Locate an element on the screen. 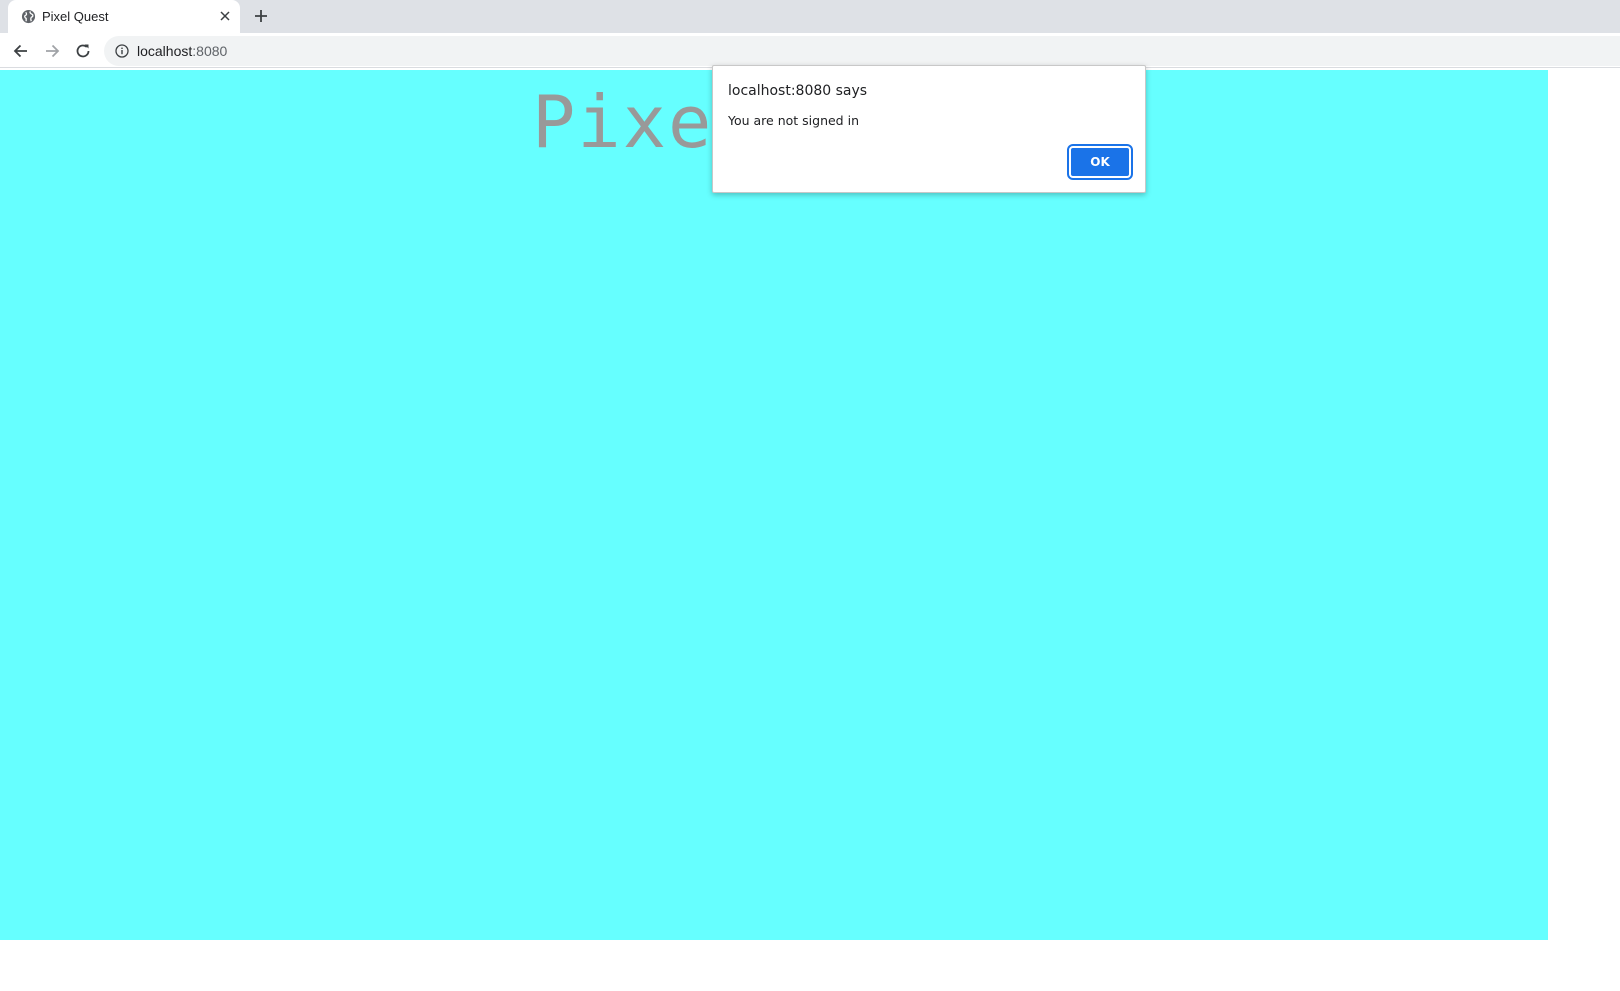 The height and width of the screenshot is (991, 1620). info-icon is located at coordinates (122, 51).